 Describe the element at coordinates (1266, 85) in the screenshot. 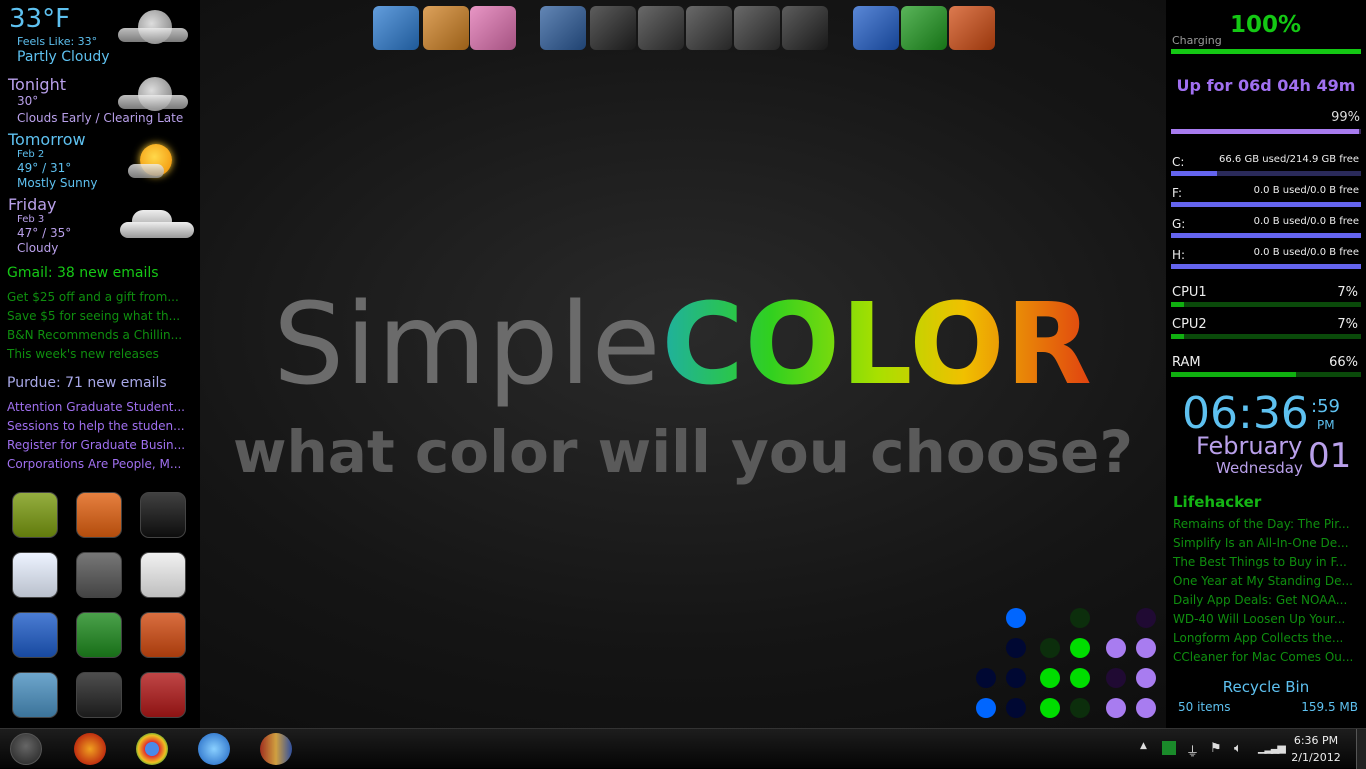

I see `uptime: Up for 06d 04h 49m` at that location.